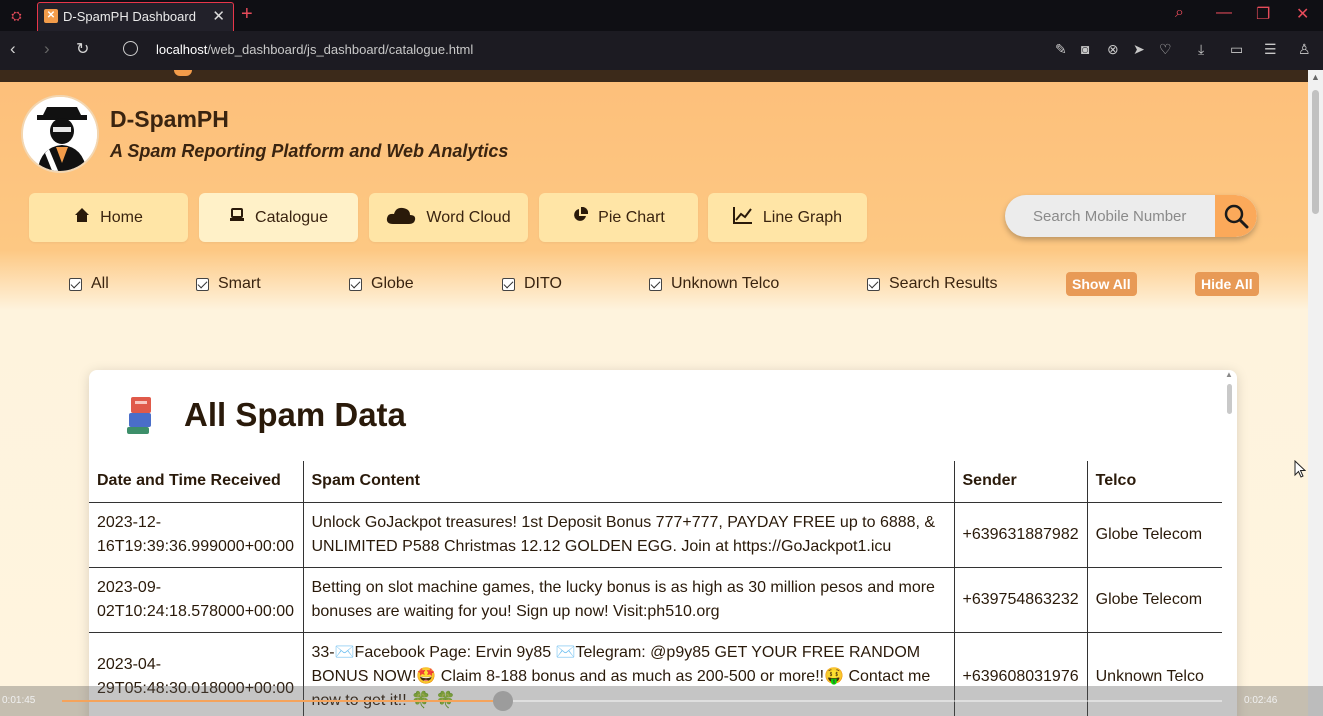 The height and width of the screenshot is (716, 1323). I want to click on card-title: All Spam Data, so click(295, 414).